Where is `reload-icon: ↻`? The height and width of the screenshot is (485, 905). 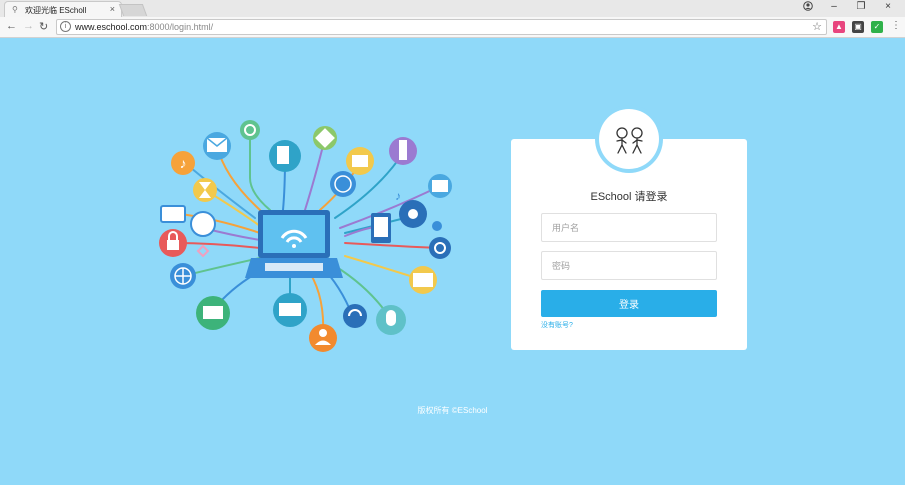
reload-icon: ↻ is located at coordinates (43, 26).